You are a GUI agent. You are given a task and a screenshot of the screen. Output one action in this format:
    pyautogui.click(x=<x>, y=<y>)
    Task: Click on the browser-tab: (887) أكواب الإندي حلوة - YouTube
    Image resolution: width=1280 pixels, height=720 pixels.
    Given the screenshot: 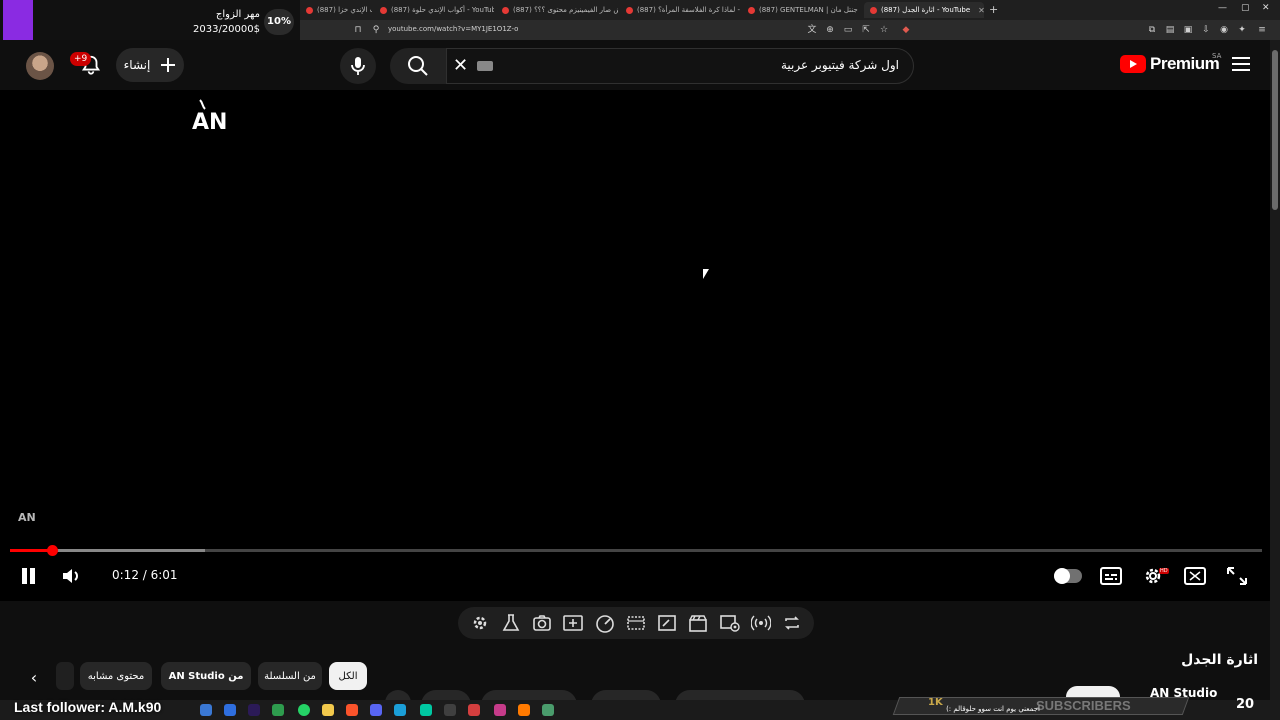 What is the action you would take?
    pyautogui.click(x=434, y=10)
    